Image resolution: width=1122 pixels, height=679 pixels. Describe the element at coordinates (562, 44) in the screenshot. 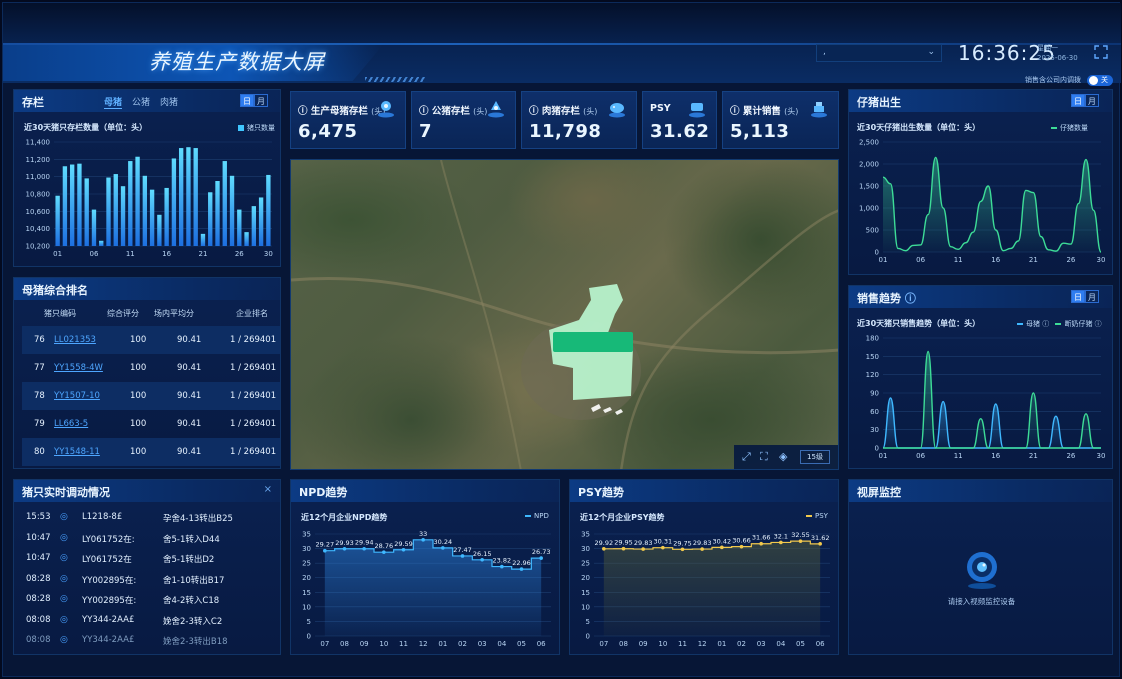

I see `header-glow-line` at that location.